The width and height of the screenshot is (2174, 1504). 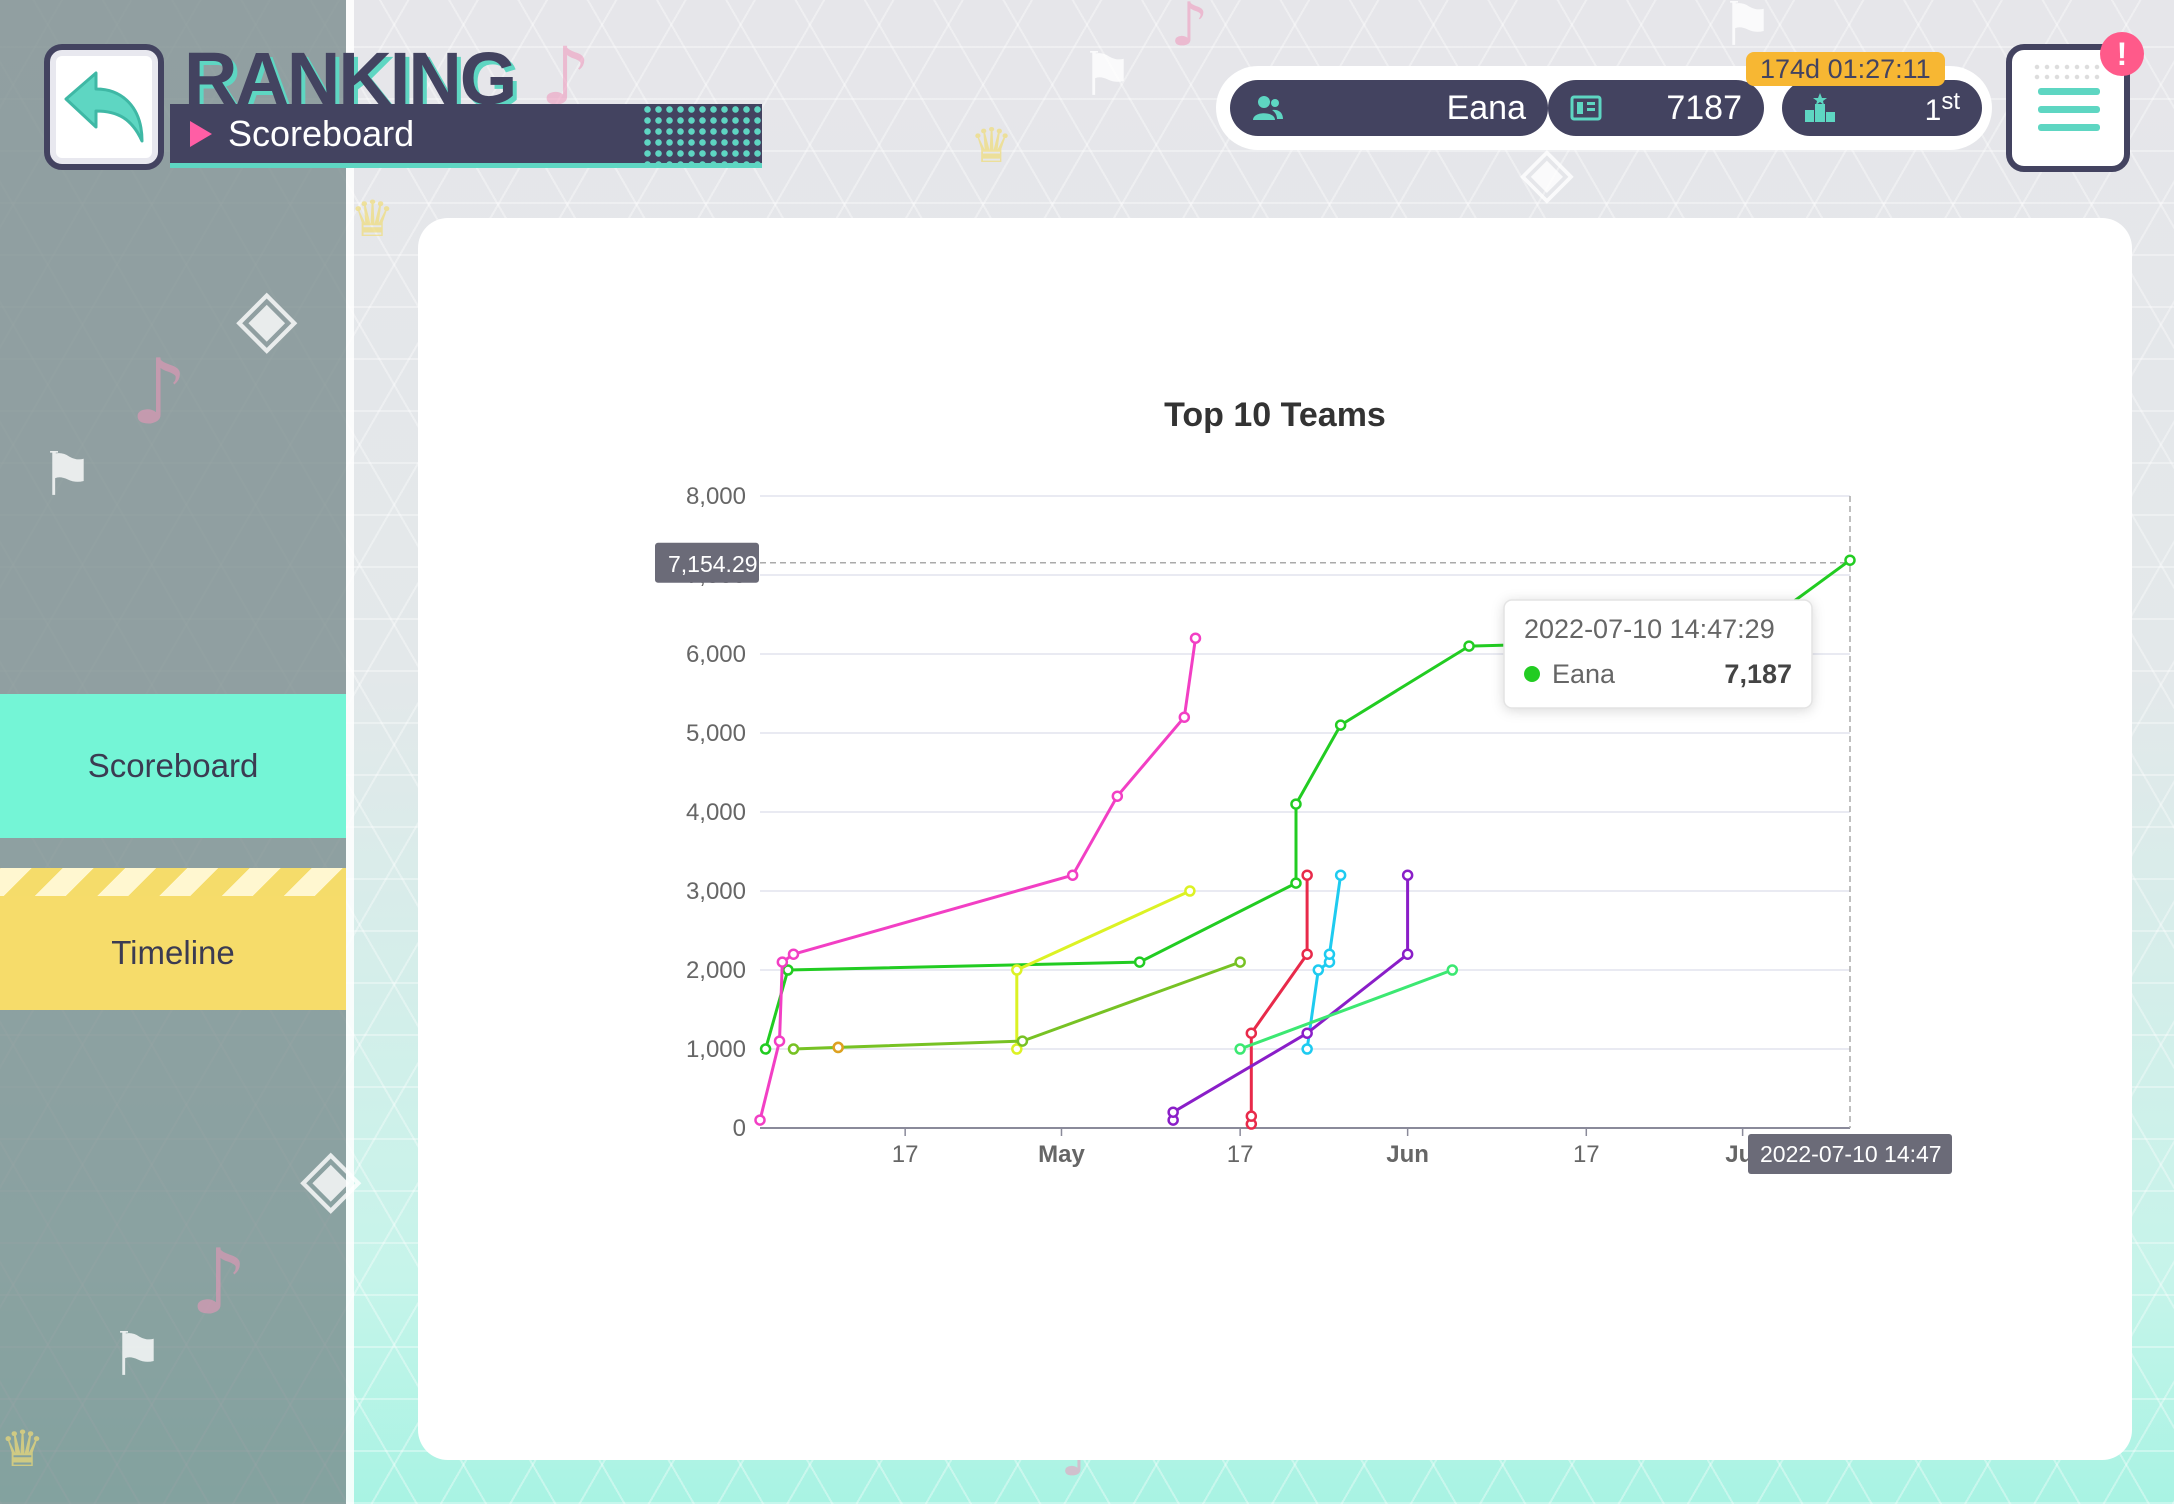 I want to click on y-tick-label: 1,000, so click(x=716, y=1049).